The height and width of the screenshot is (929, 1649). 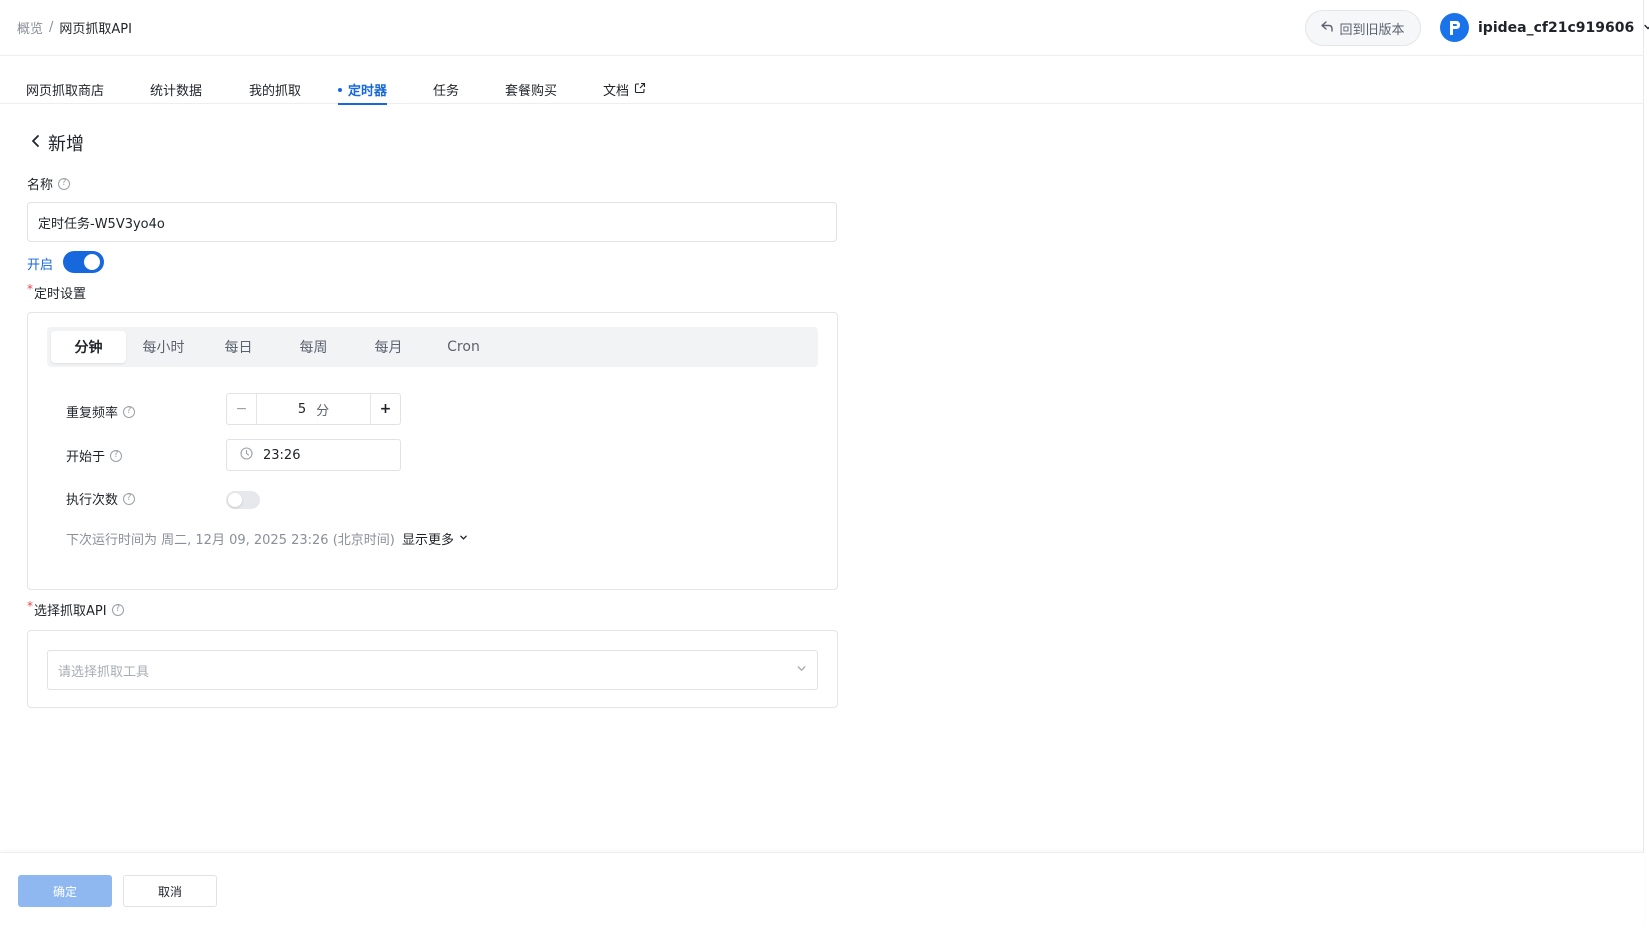 I want to click on schedule-mode-tabs: 分钟 每小时 每日 每周 每月 Cron, so click(x=432, y=347).